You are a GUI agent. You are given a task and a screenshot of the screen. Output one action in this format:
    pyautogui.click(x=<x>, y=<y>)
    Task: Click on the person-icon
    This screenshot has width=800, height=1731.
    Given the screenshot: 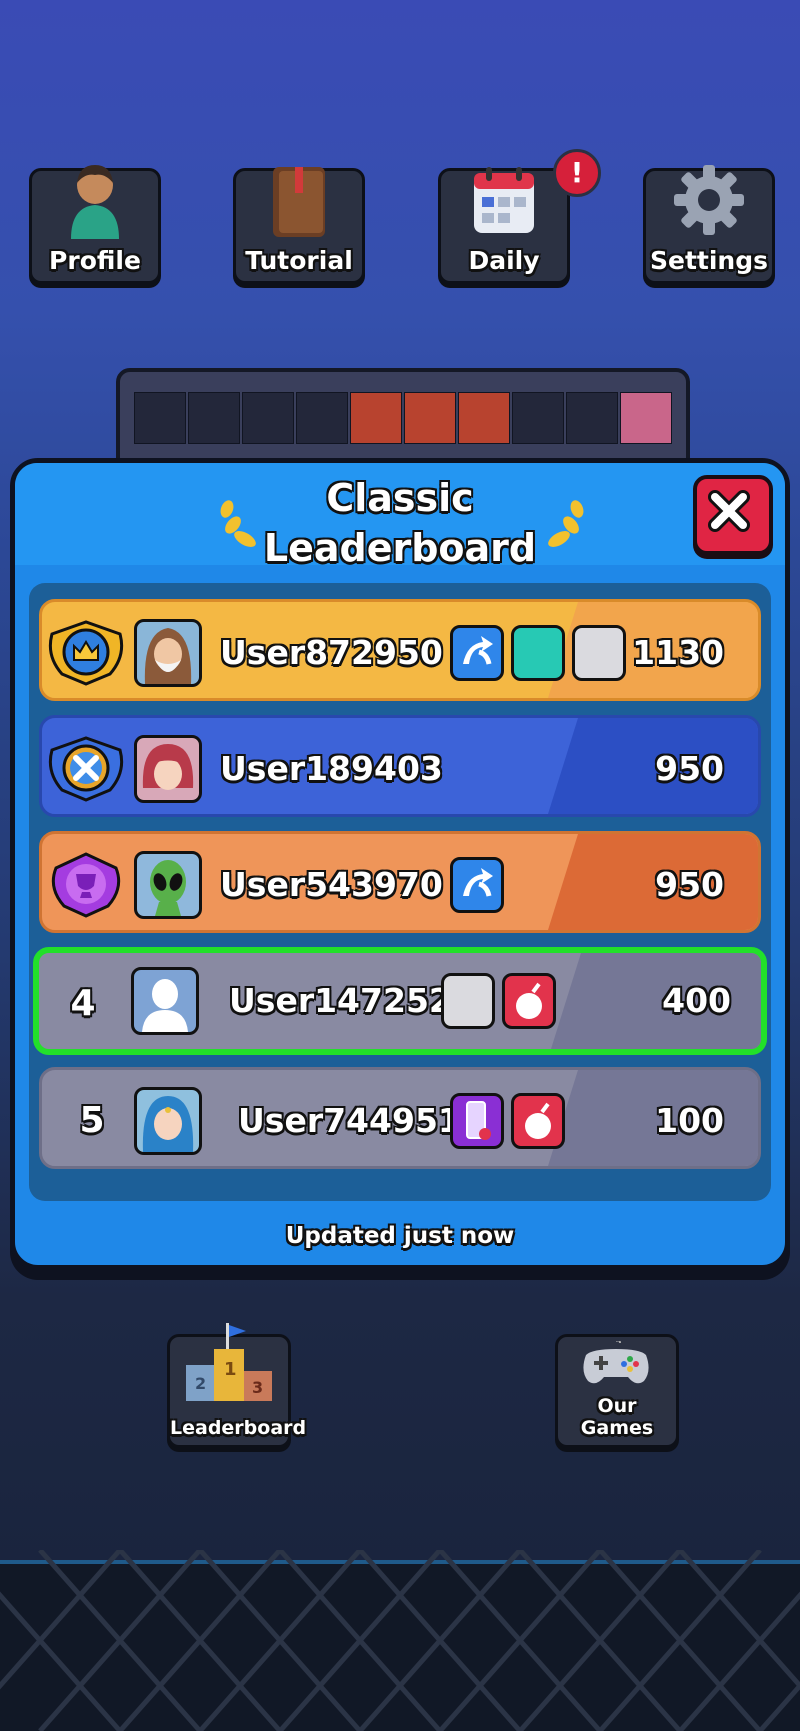 What is the action you would take?
    pyautogui.click(x=95, y=202)
    